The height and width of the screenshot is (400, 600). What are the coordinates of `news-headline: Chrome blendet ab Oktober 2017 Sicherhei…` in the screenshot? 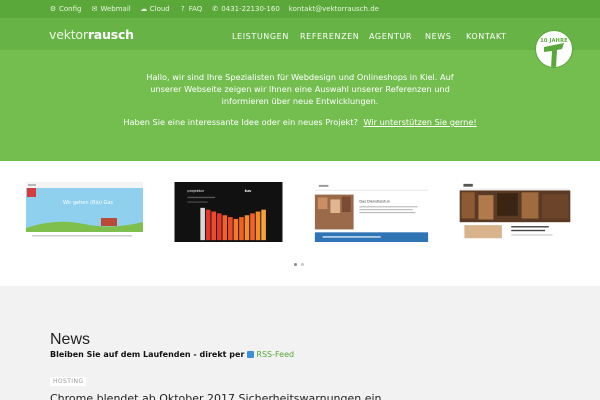 It's located at (216, 396).